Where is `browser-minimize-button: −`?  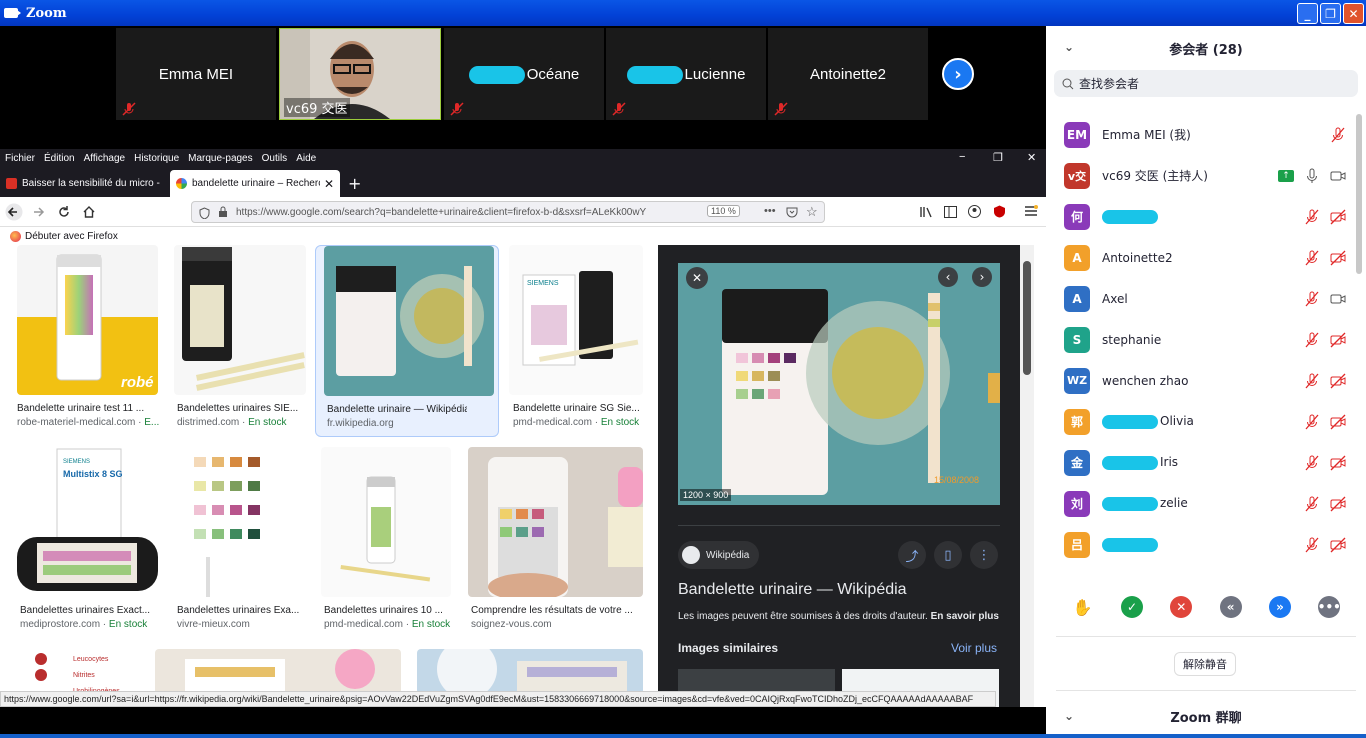
browser-minimize-button: − is located at coordinates (962, 157).